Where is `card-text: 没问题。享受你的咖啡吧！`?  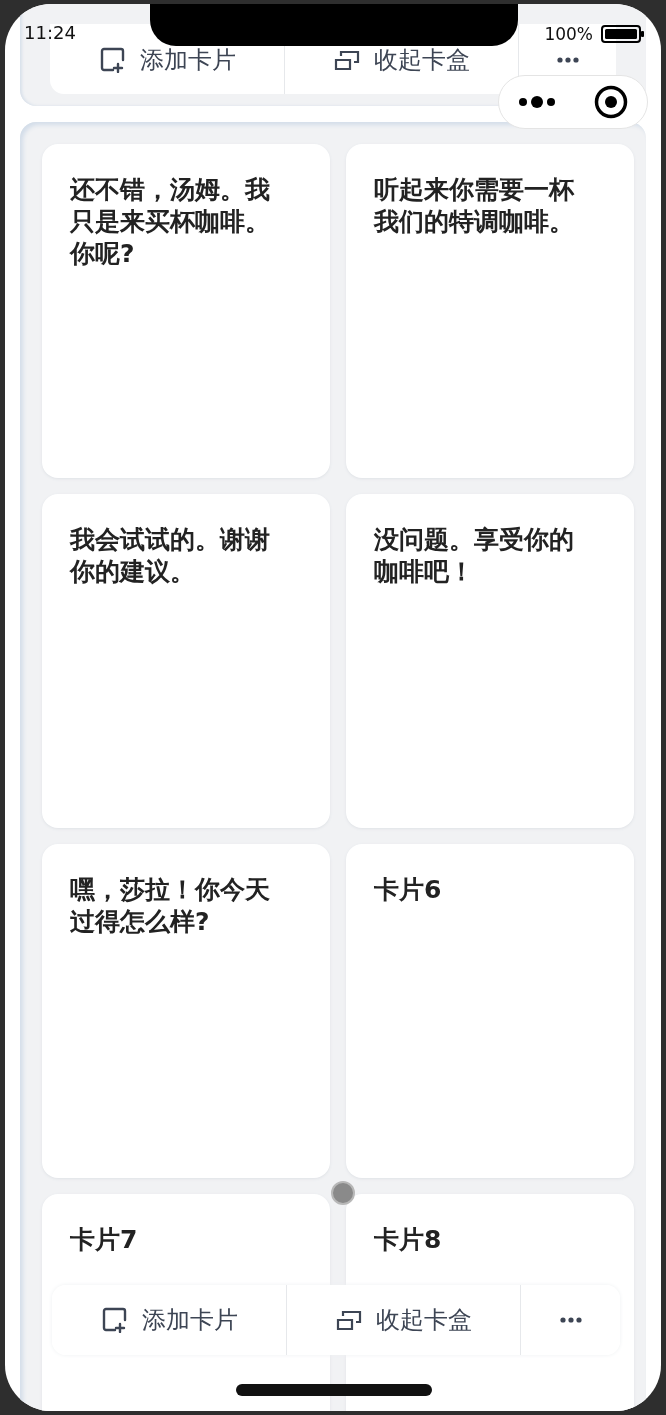
card-text: 没问题。享受你的咖啡吧！ is located at coordinates (474, 556).